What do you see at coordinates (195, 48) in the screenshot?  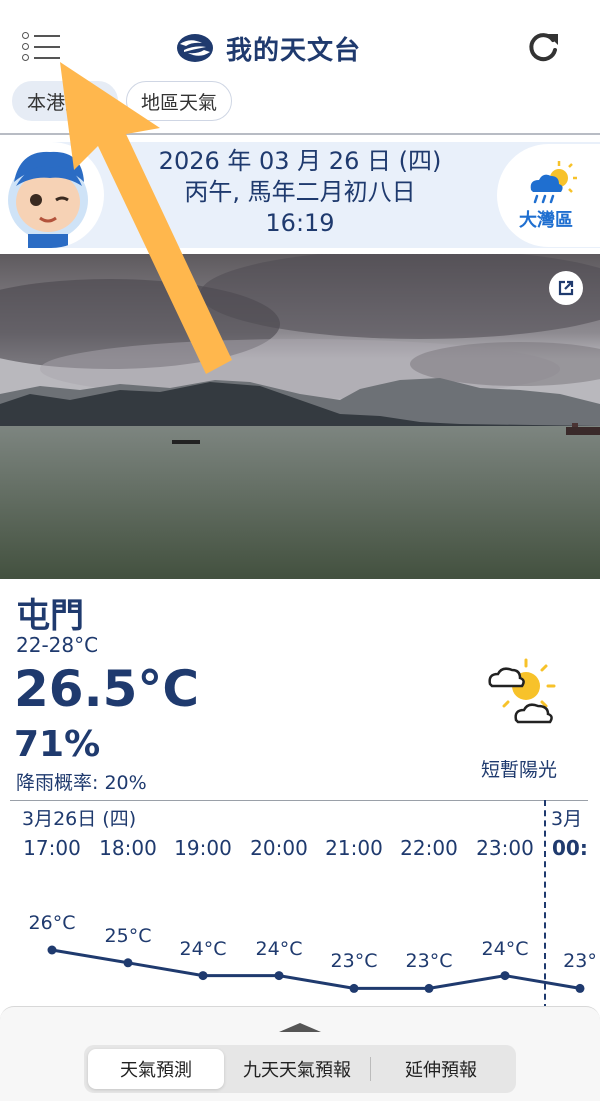 I see `hko-logo-icon` at bounding box center [195, 48].